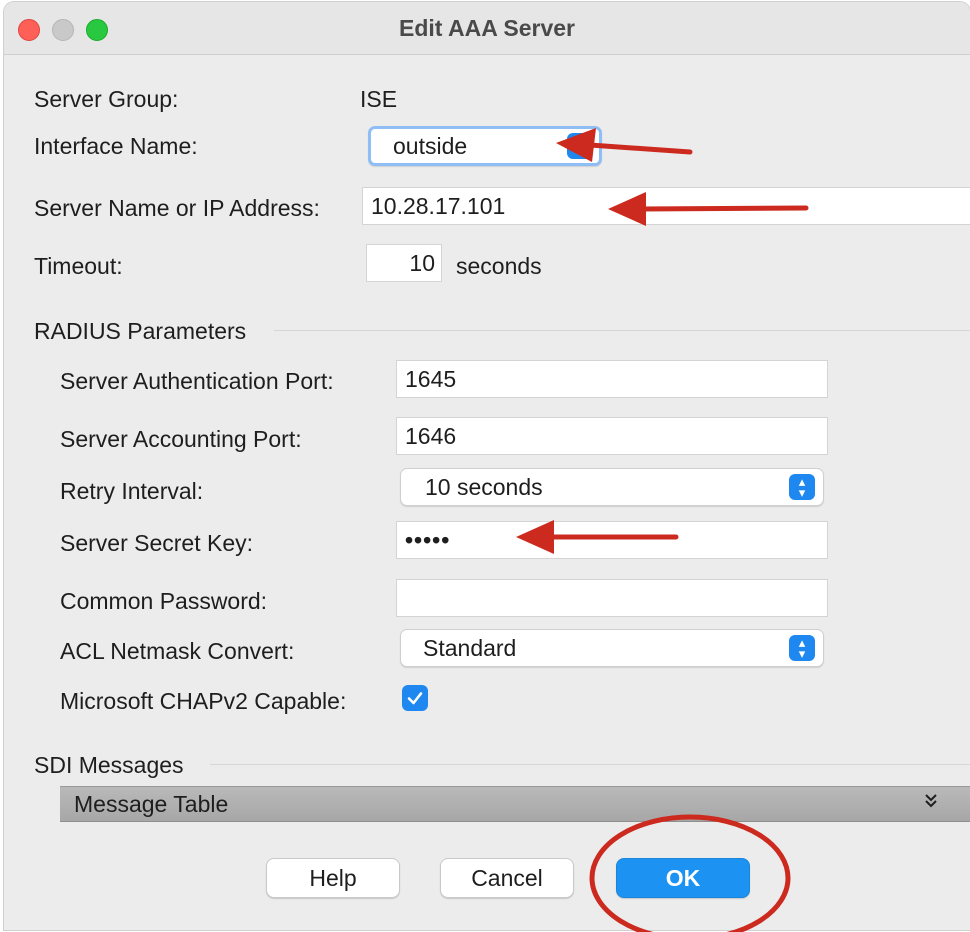  Describe the element at coordinates (484, 486) in the screenshot. I see `retry-interval-value: 10 seconds` at that location.